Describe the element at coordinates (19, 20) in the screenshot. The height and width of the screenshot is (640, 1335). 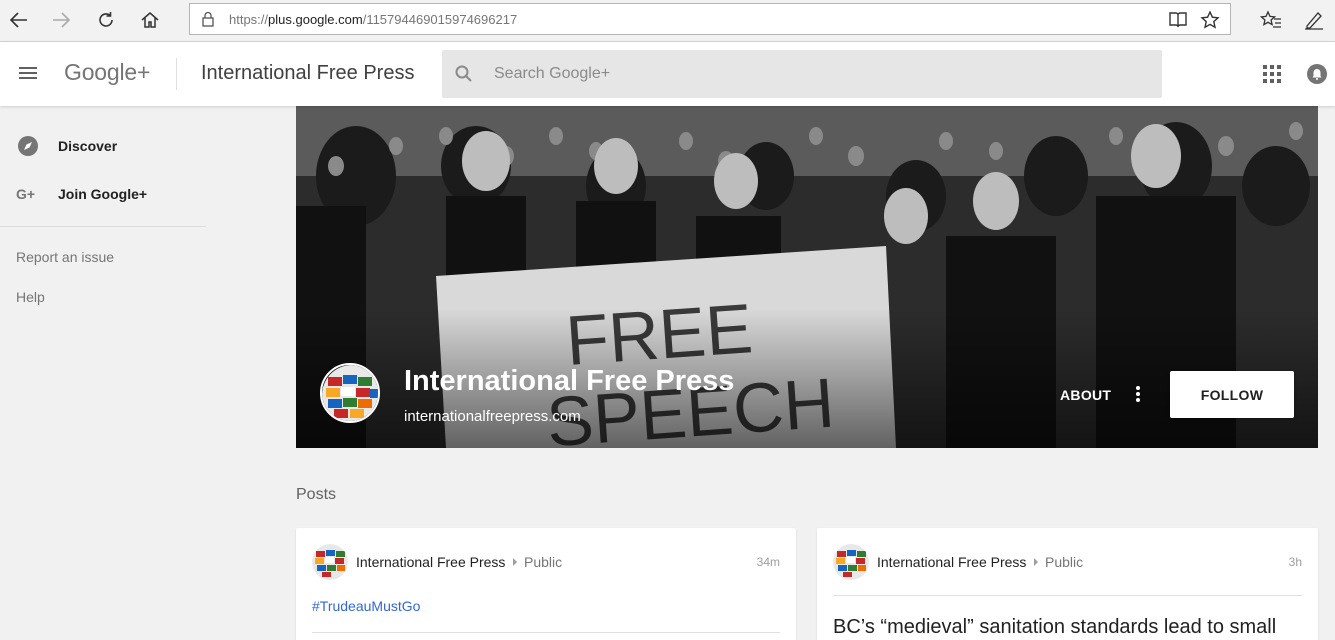
I see `back-arrow-icon` at that location.